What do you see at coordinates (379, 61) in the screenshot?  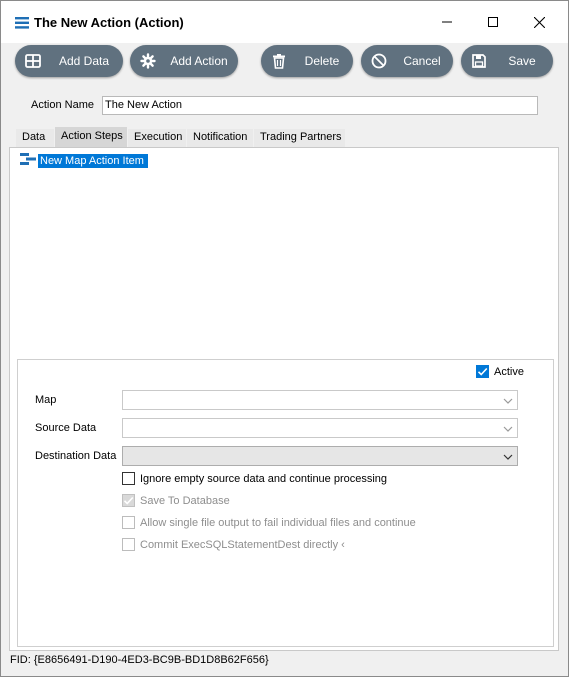 I see `cancel-icon` at bounding box center [379, 61].